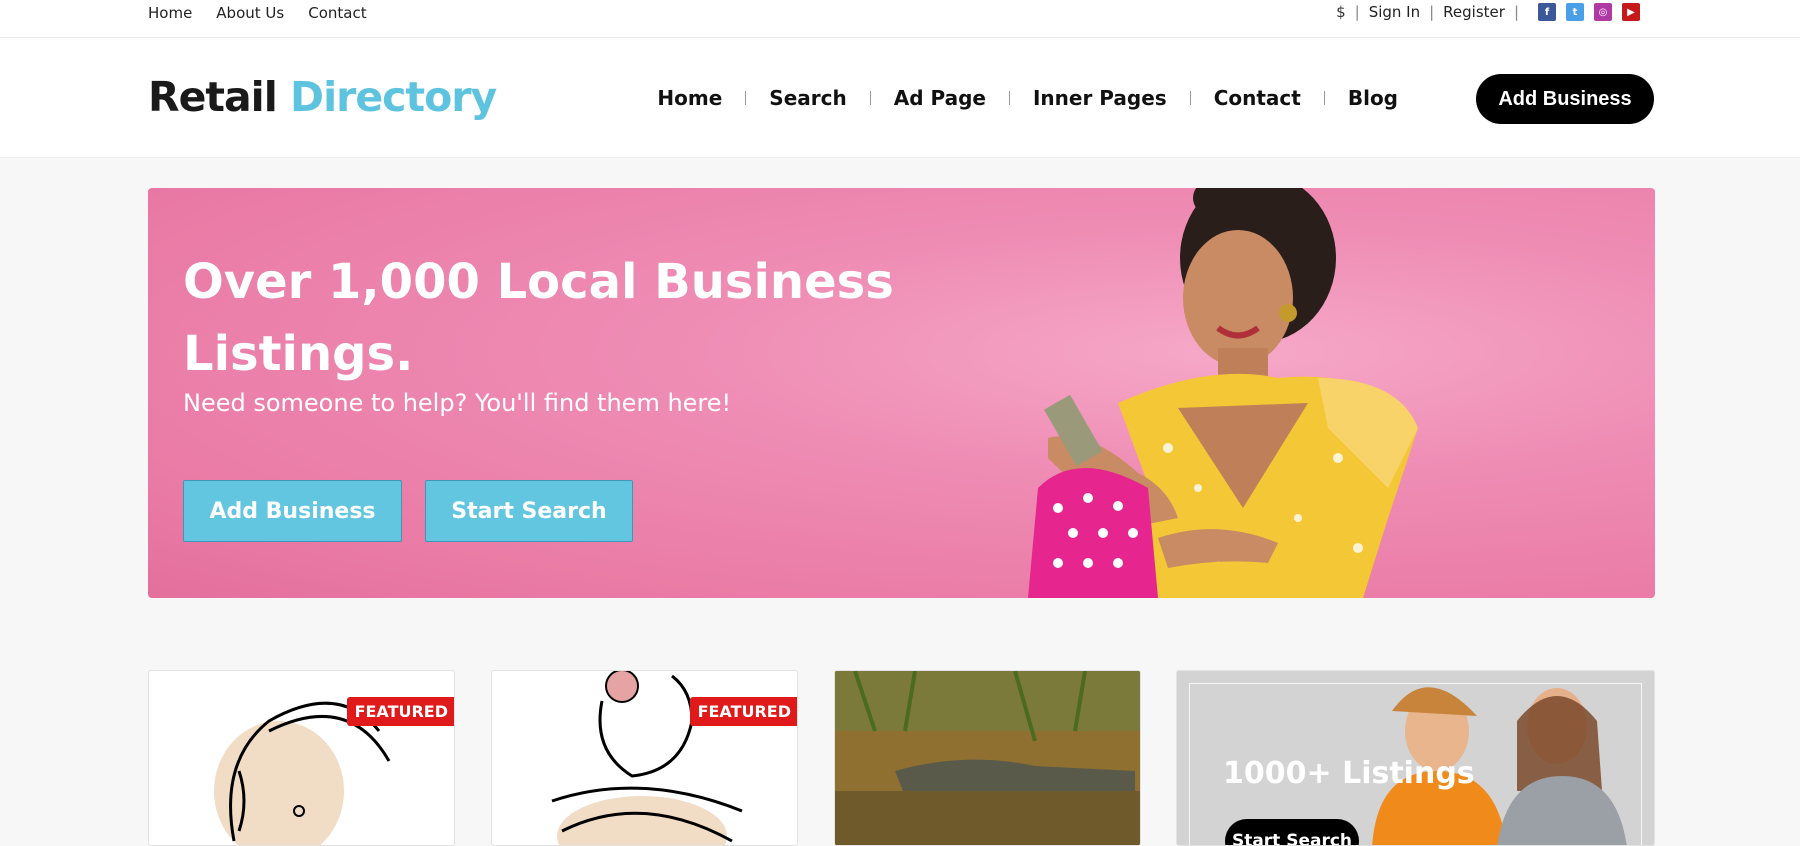 This screenshot has height=846, width=1800. I want to click on top-link-about: About Us, so click(250, 13).